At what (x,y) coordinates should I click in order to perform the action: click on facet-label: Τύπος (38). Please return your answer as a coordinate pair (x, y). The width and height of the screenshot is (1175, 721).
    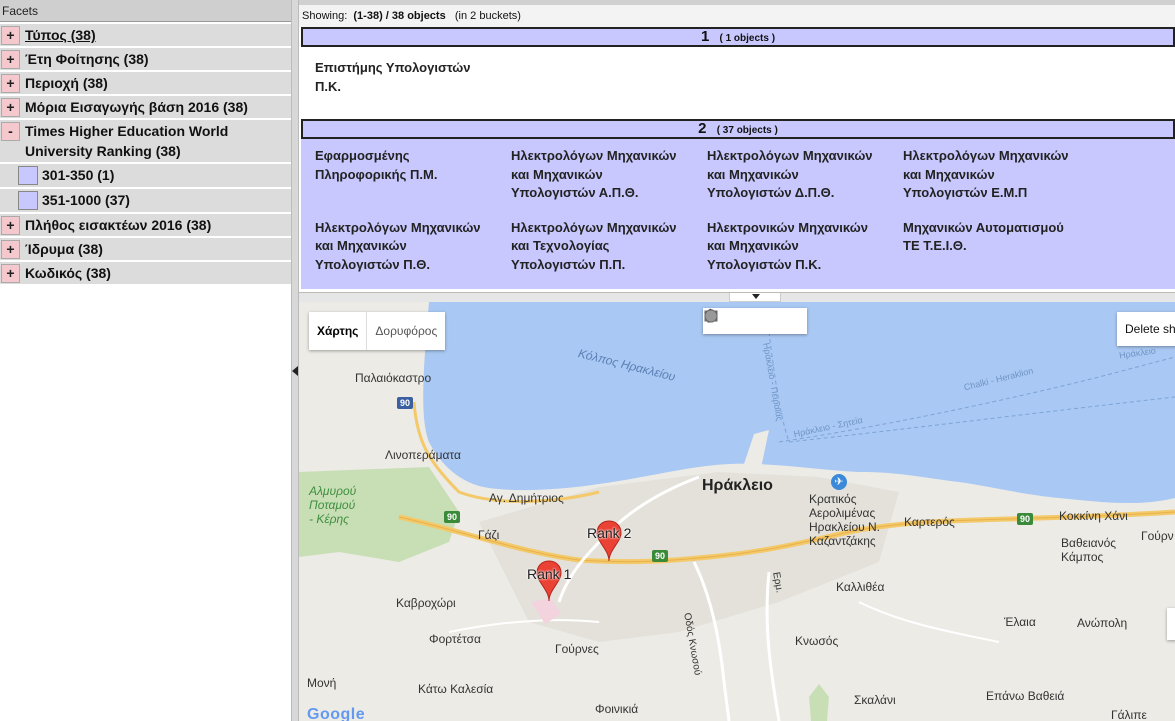
    Looking at the image, I should click on (145, 35).